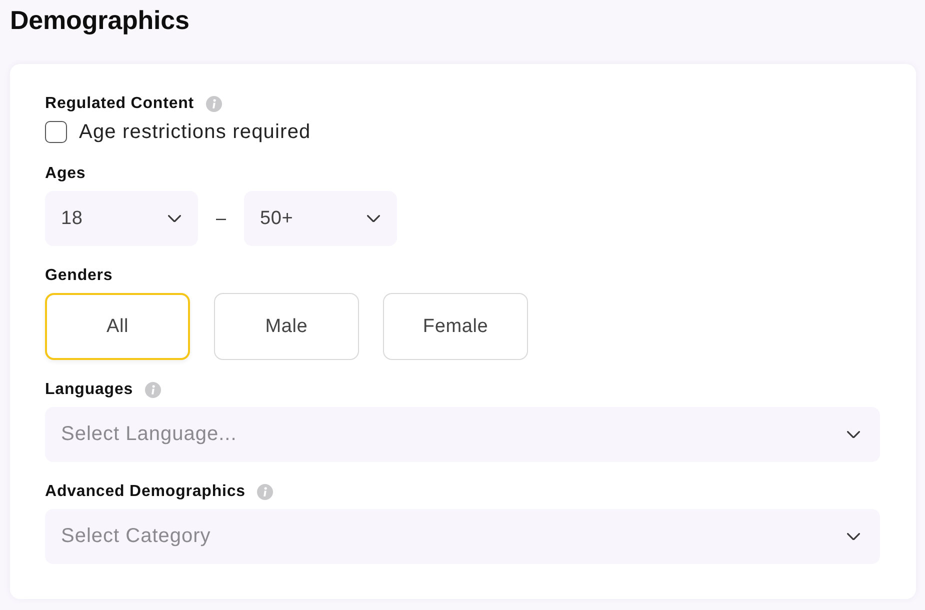 This screenshot has height=610, width=925. Describe the element at coordinates (455, 326) in the screenshot. I see `gender-option-button: Female` at that location.